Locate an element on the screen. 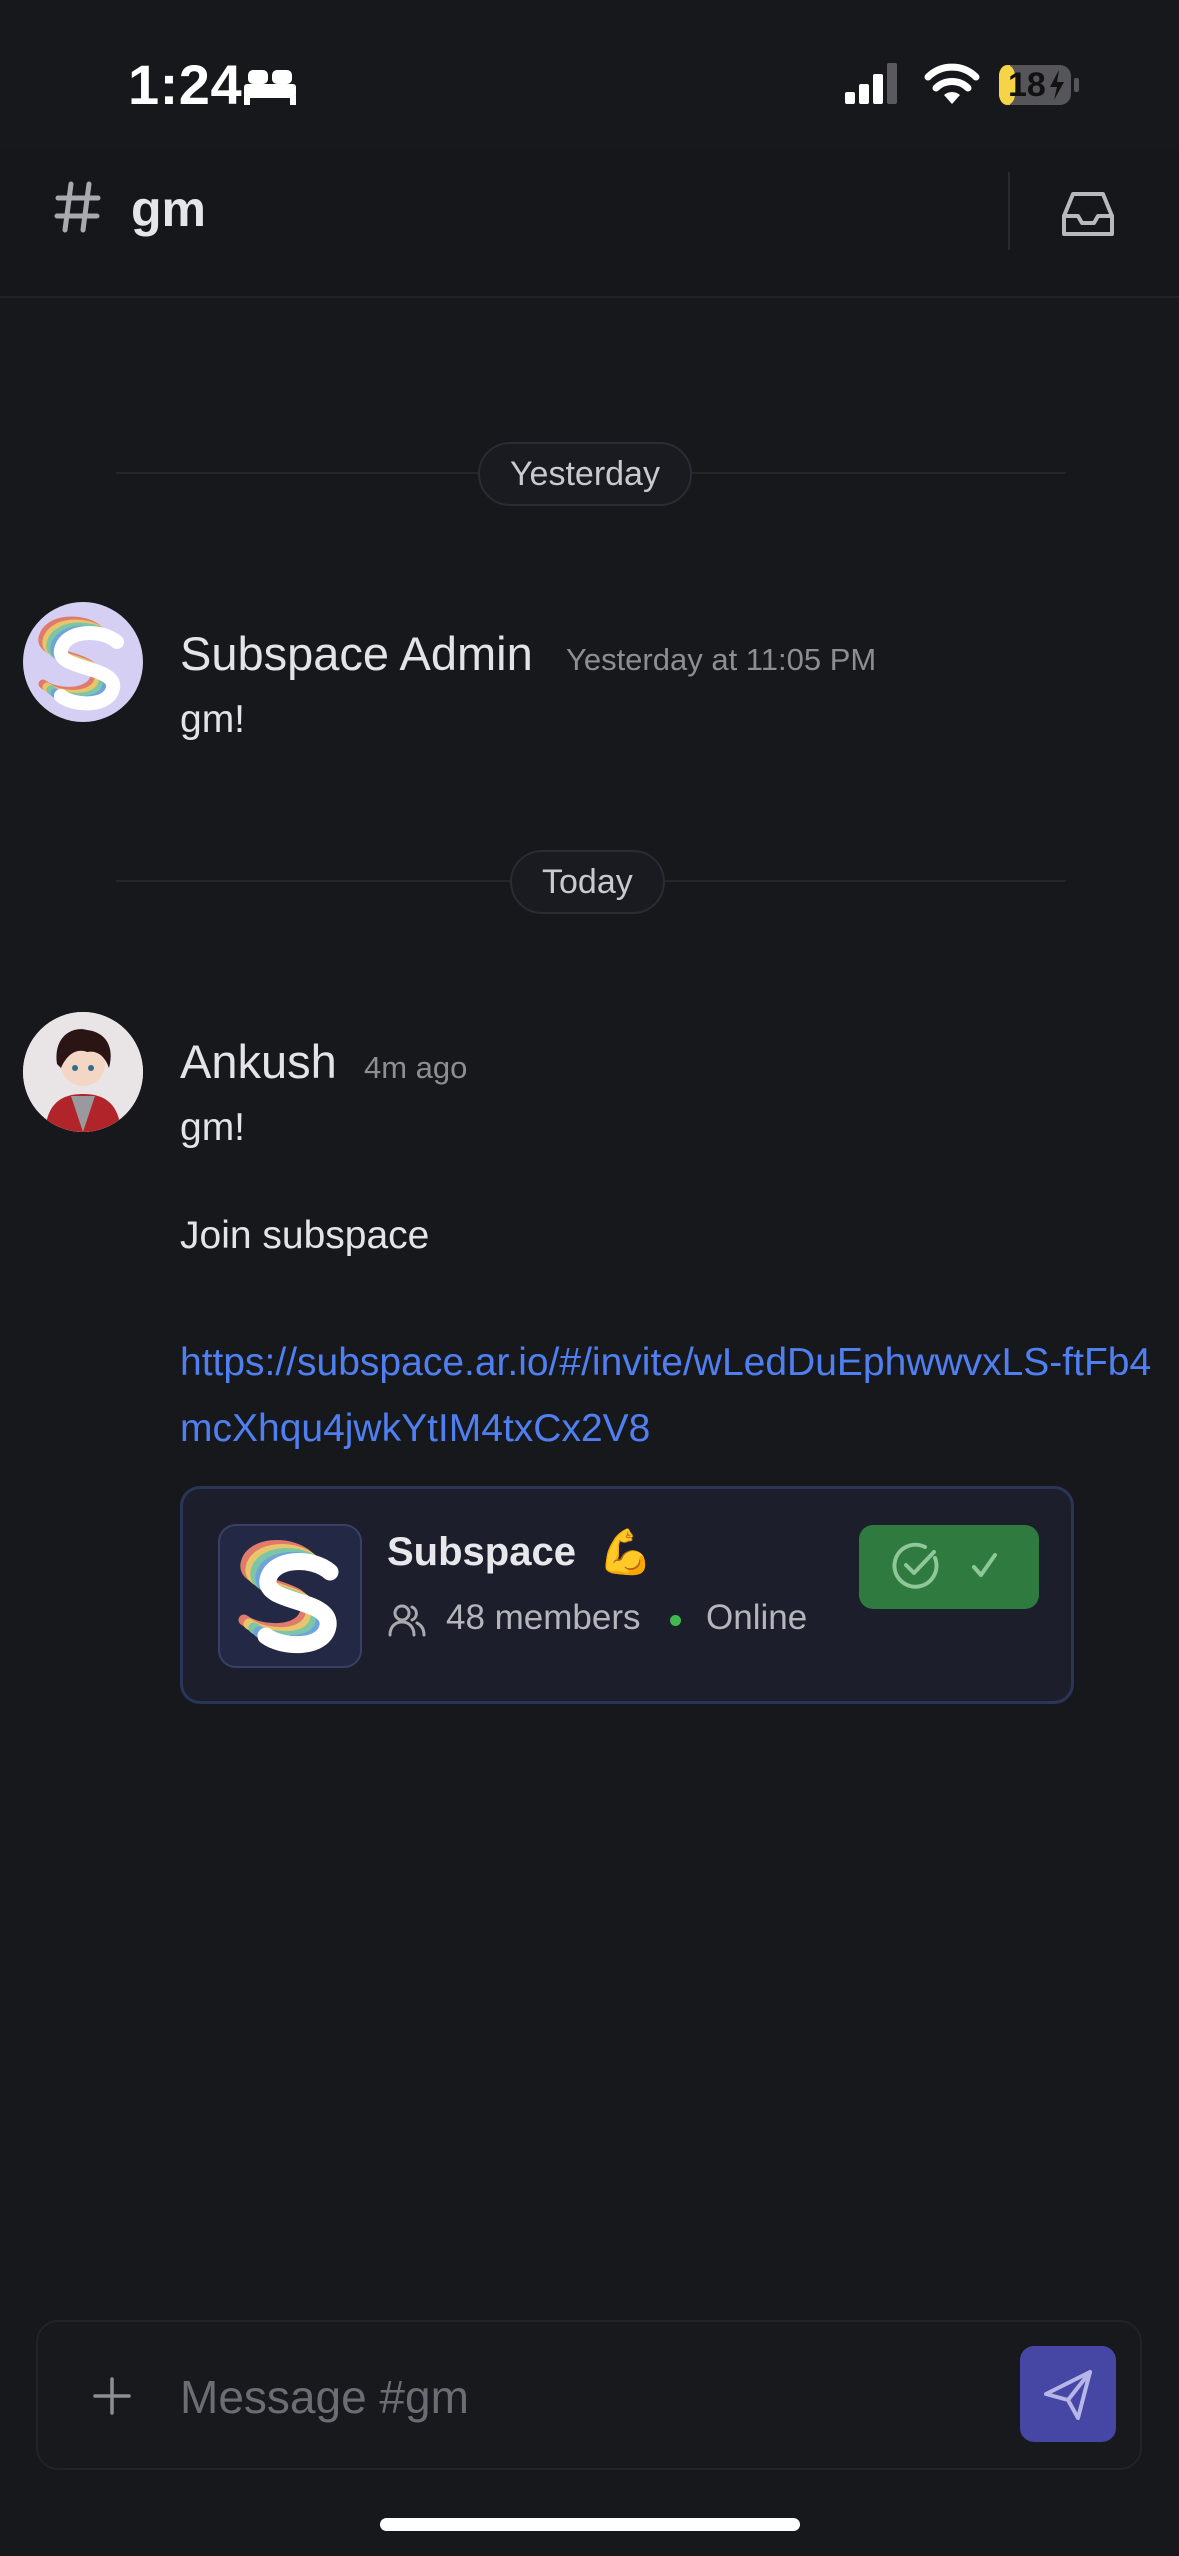  check-circle-icon is located at coordinates (915, 1565).